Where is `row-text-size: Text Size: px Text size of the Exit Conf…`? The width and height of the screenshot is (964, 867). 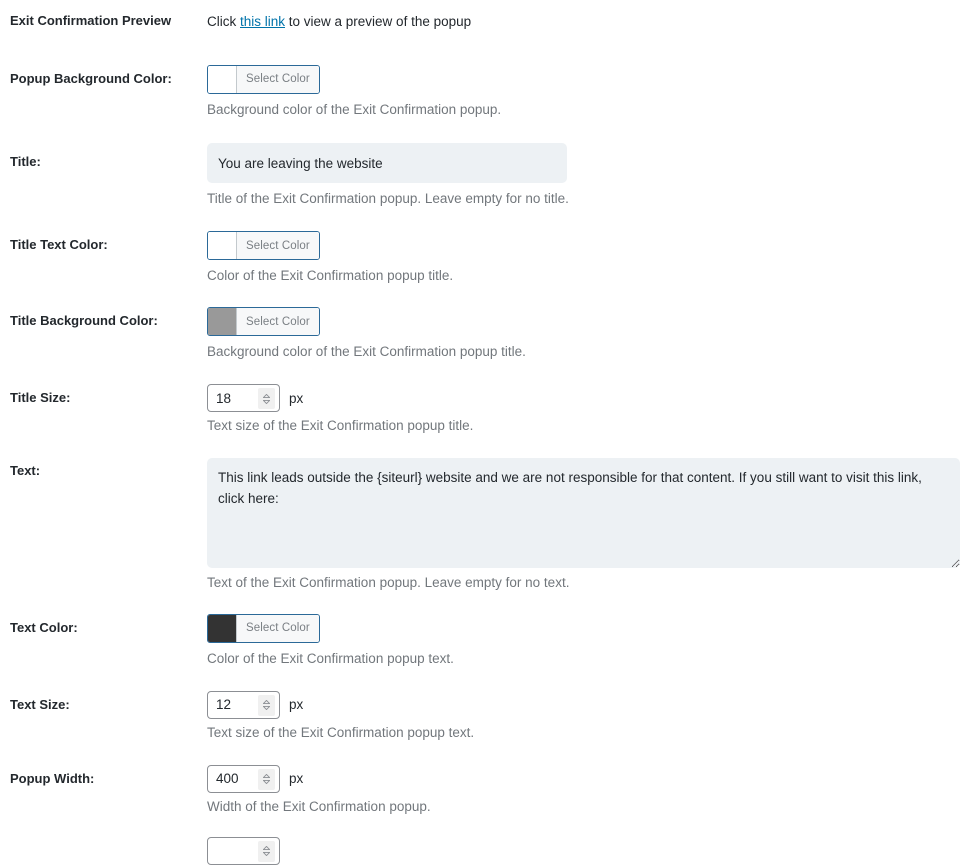
row-text-size: Text Size: px Text size of the Exit Conf… is located at coordinates (482, 716).